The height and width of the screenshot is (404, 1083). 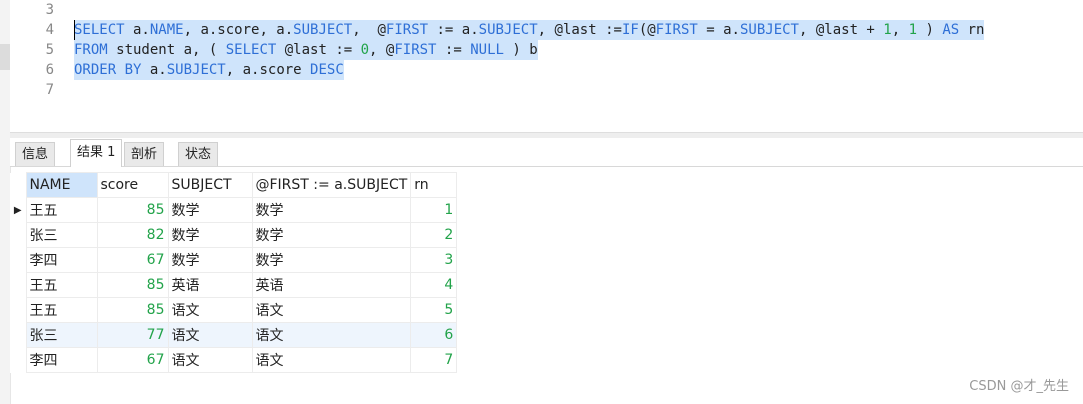 I want to click on result-tabbar: 信息 结果 1 剖析 状态, so click(x=546, y=152).